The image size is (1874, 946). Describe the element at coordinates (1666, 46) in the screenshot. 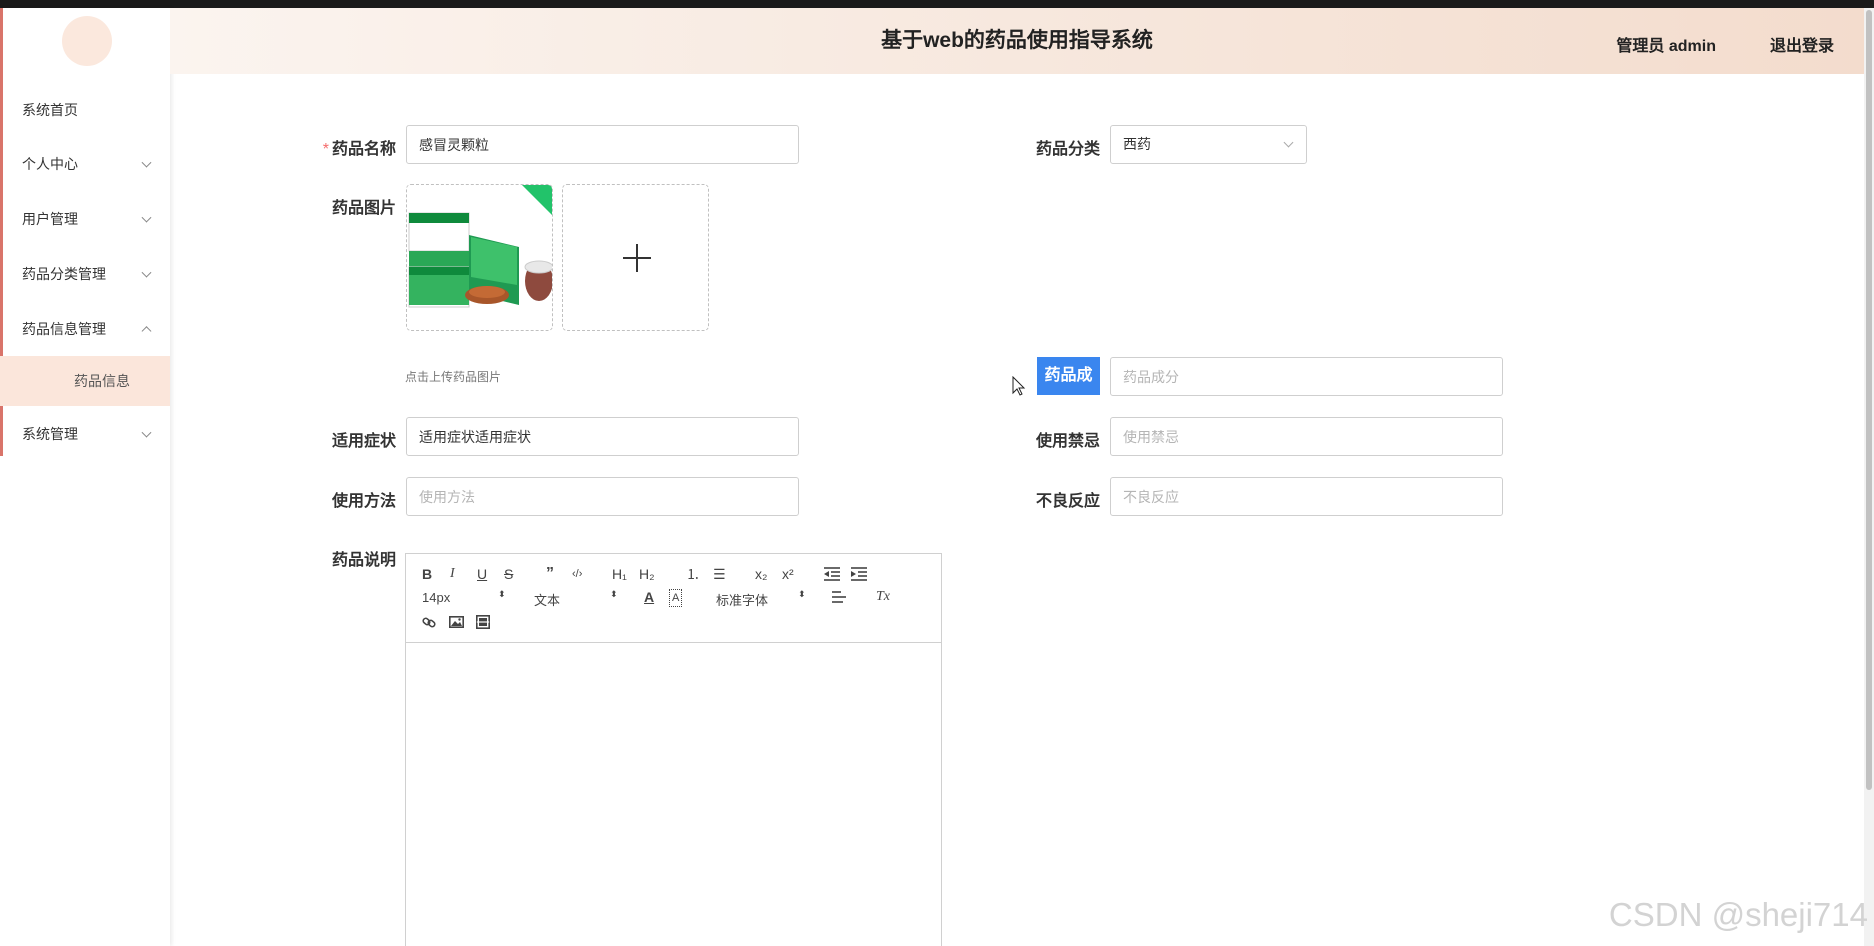

I see `header-user: 管理员 admin` at that location.